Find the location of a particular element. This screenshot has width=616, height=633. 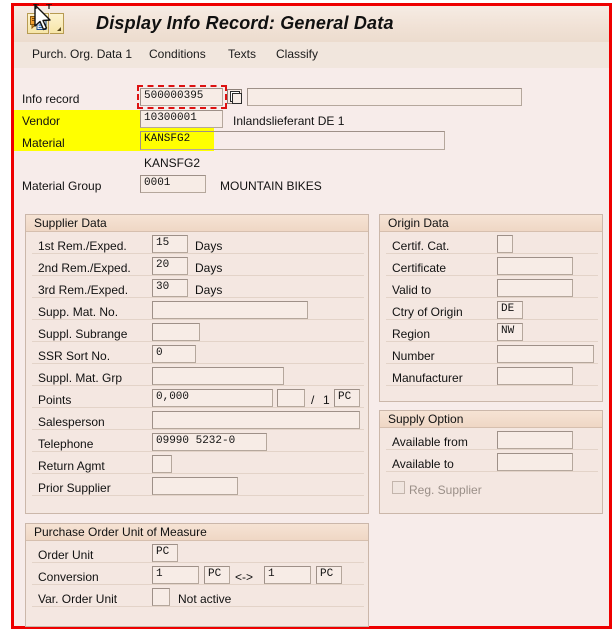

material-input: KANSFG2 is located at coordinates (292, 140).